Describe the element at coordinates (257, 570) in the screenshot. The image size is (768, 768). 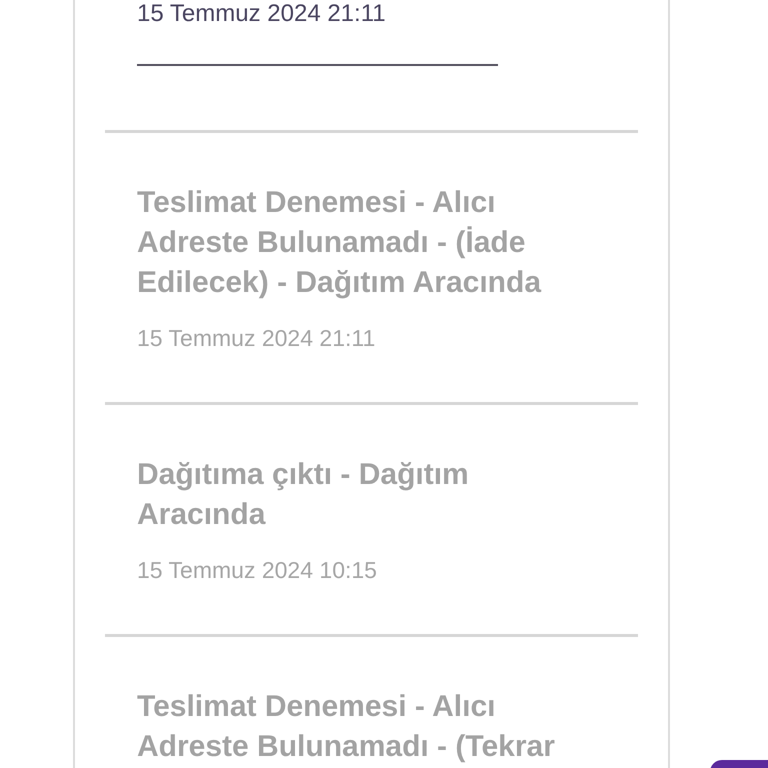
I see `event-date: 15 Temmuz 2024 10:15` at that location.